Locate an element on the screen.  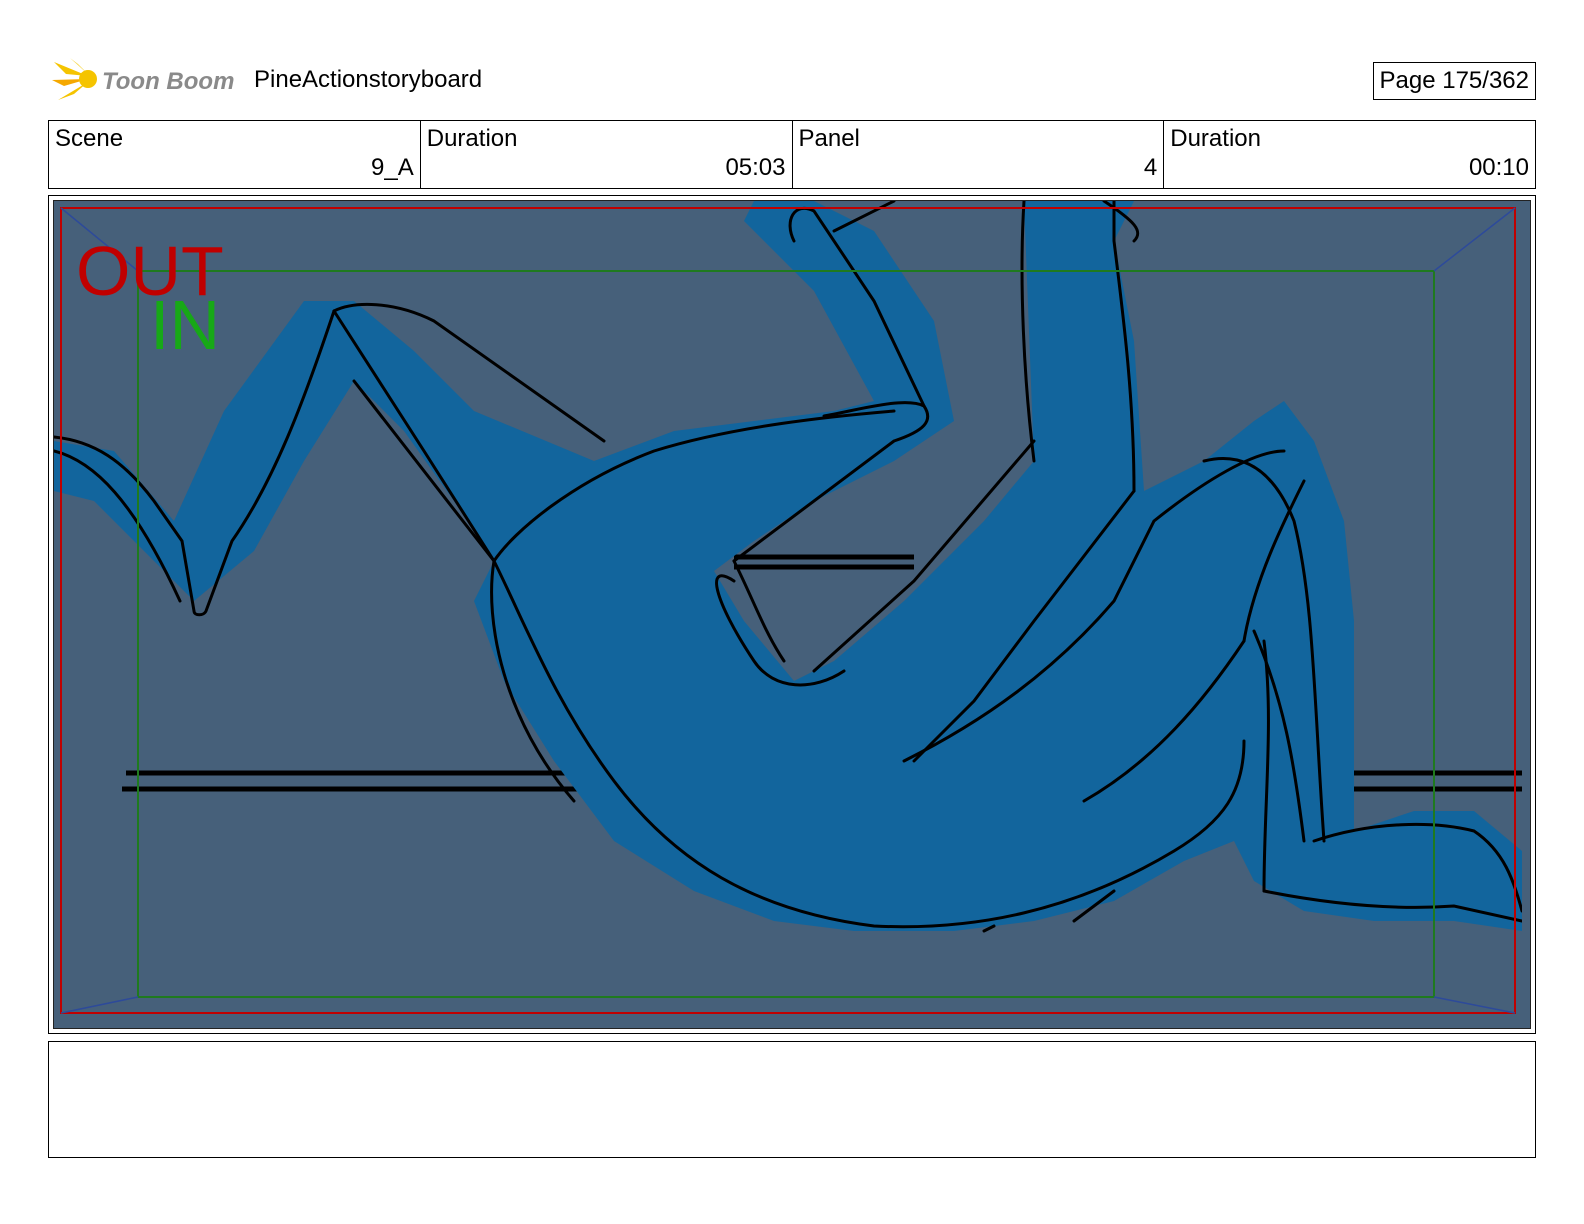
panel-duration-cell: Duration 00:10 is located at coordinates (1349, 154).